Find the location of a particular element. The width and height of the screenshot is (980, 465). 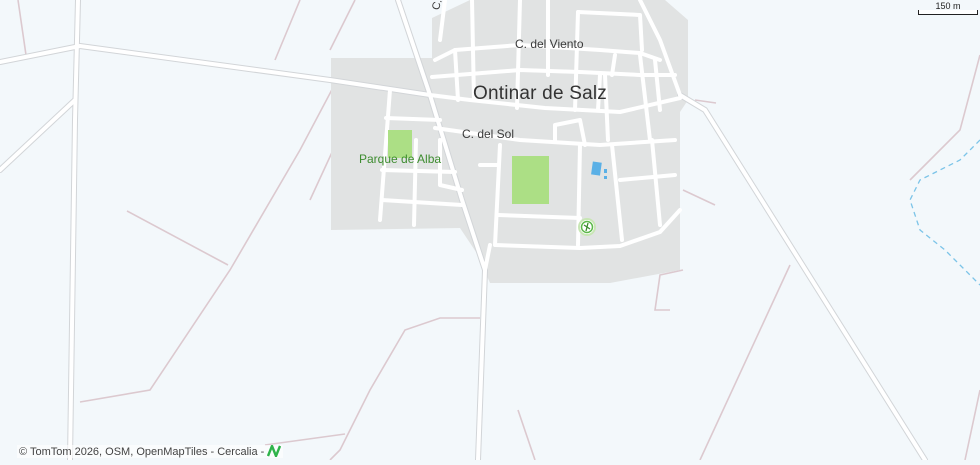

street-label-viento: C. del Viento is located at coordinates (549, 44).